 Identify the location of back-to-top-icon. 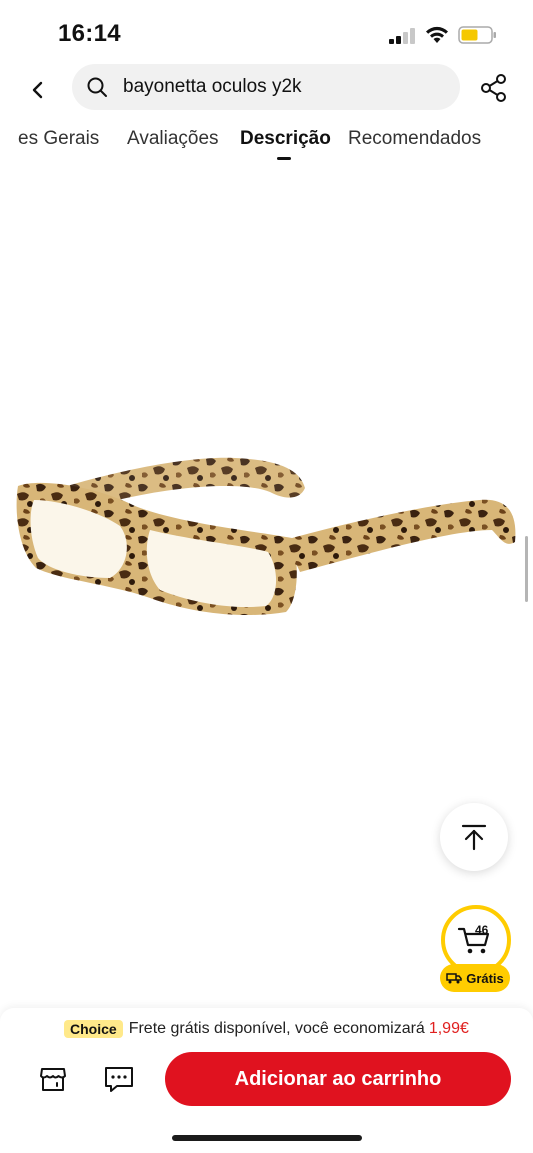
(474, 837).